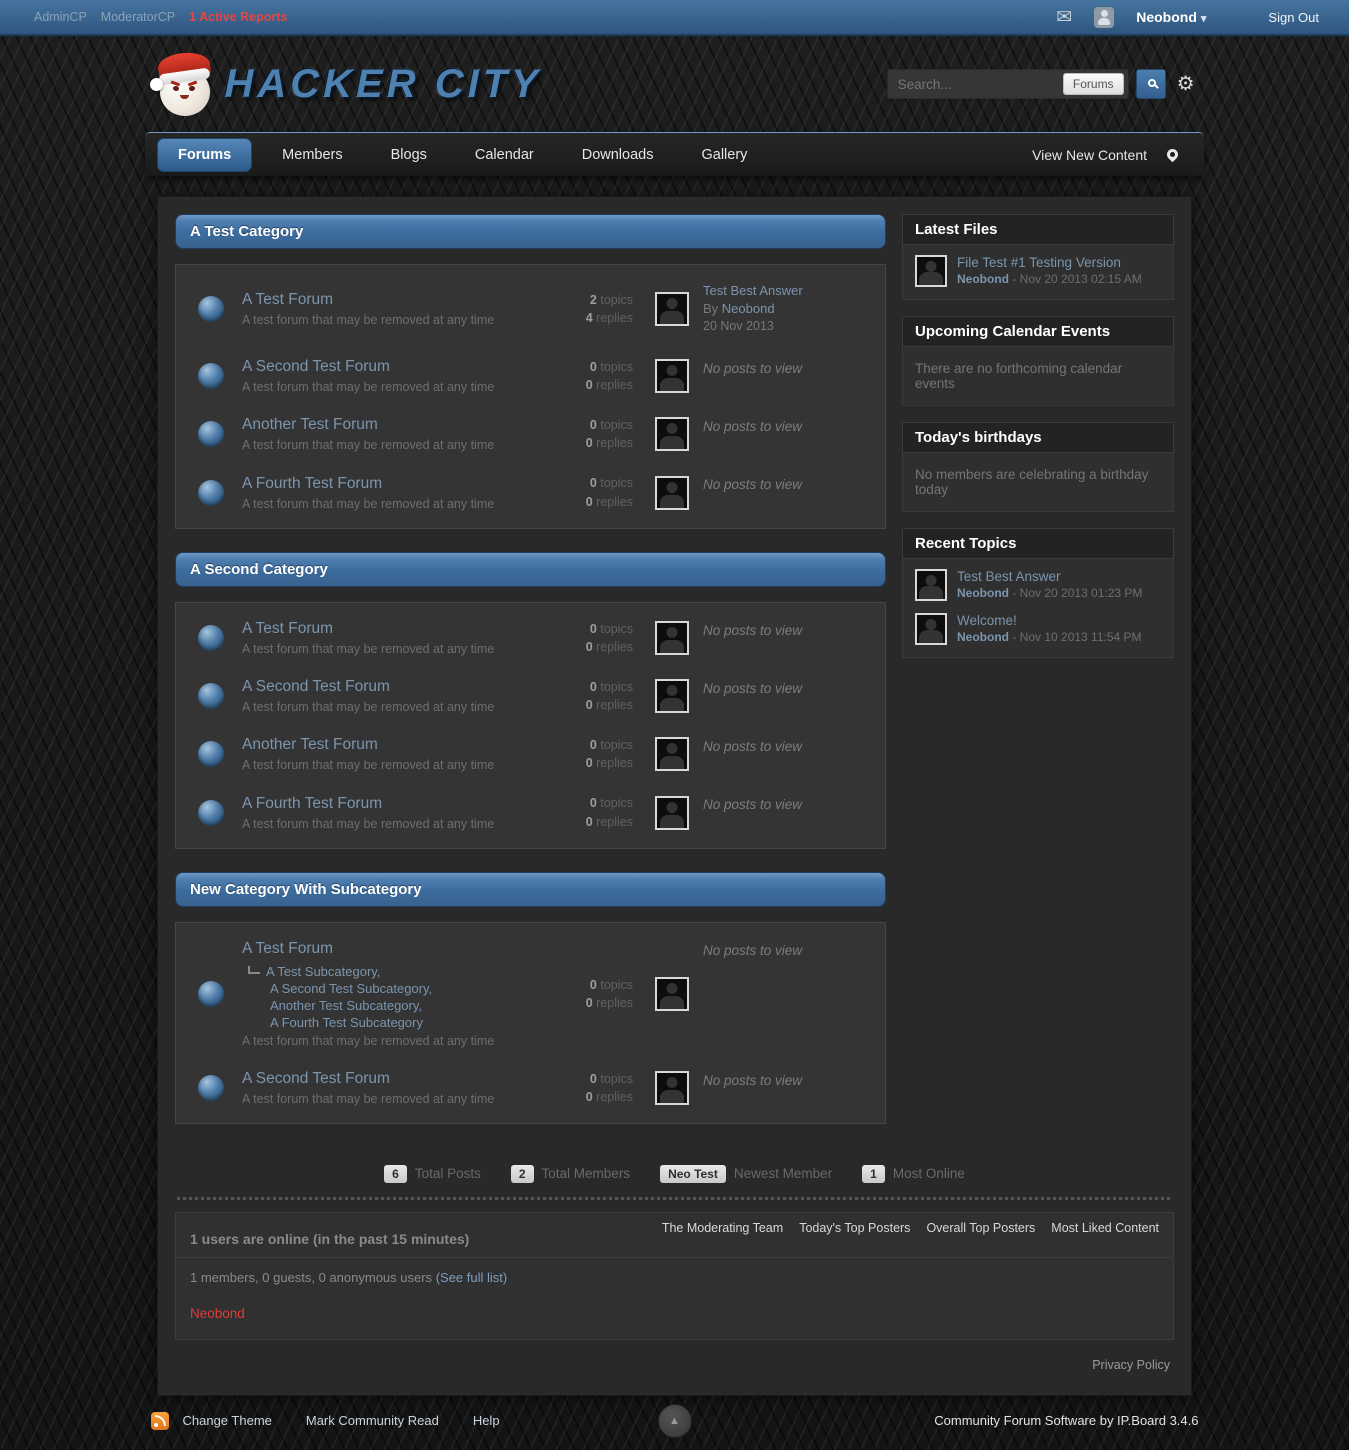  What do you see at coordinates (724, 155) in the screenshot?
I see `tab-gallery: Gallery` at bounding box center [724, 155].